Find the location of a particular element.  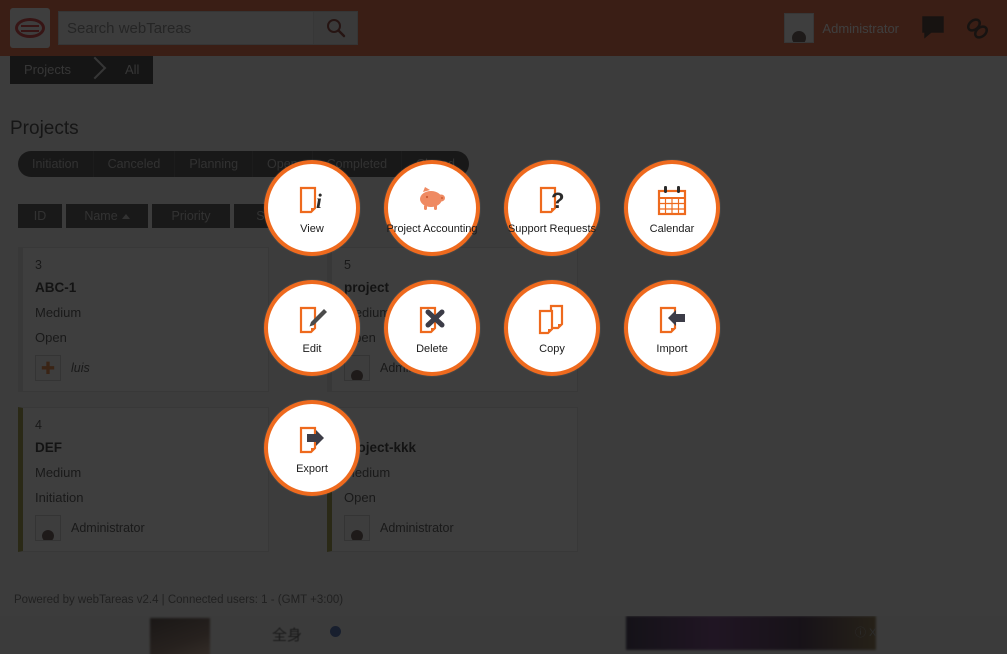

action-export: Export is located at coordinates (312, 448).